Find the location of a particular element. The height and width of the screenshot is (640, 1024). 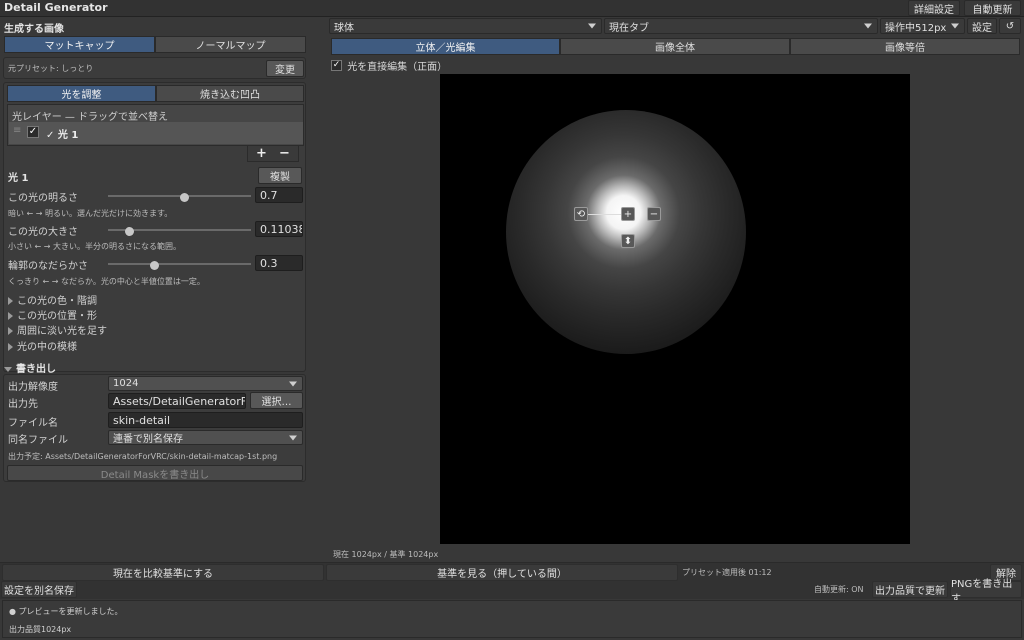

preview-resolution-dropdown: 操作中512px is located at coordinates (922, 26).